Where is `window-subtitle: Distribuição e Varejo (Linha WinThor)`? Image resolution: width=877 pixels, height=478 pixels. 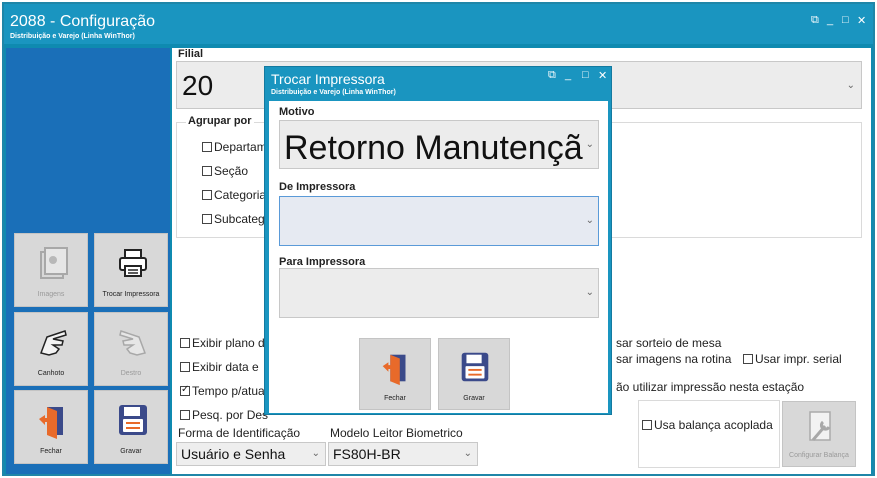
window-subtitle: Distribuição e Varejo (Linha WinThor) is located at coordinates (72, 36).